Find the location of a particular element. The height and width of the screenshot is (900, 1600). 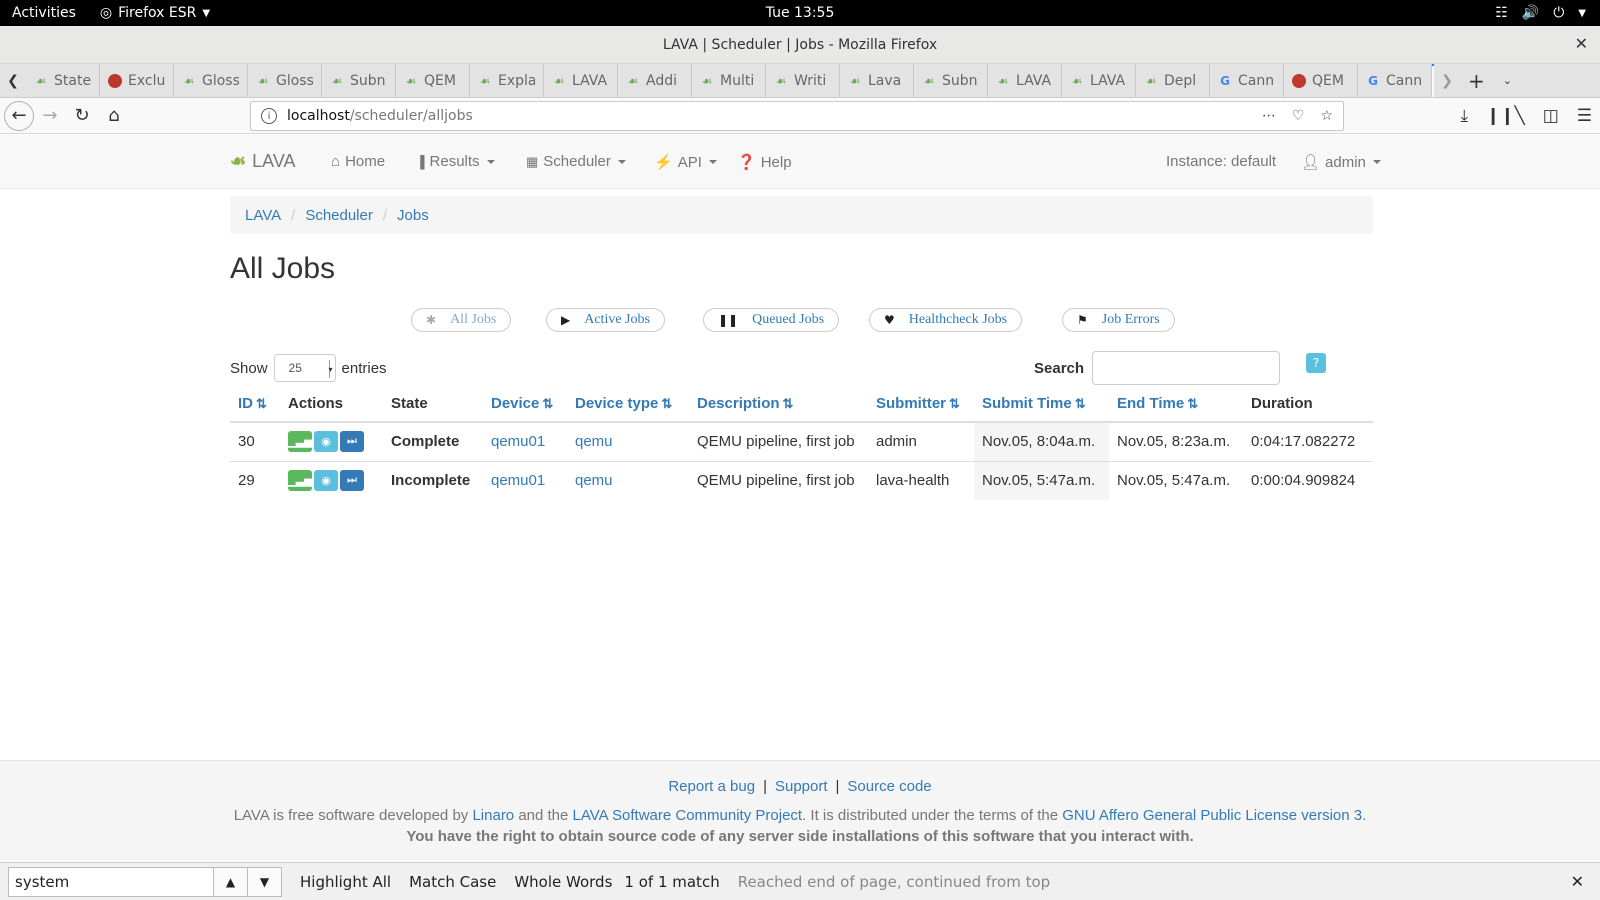

col-submitter: Submitter ⇅ is located at coordinates (921, 404).